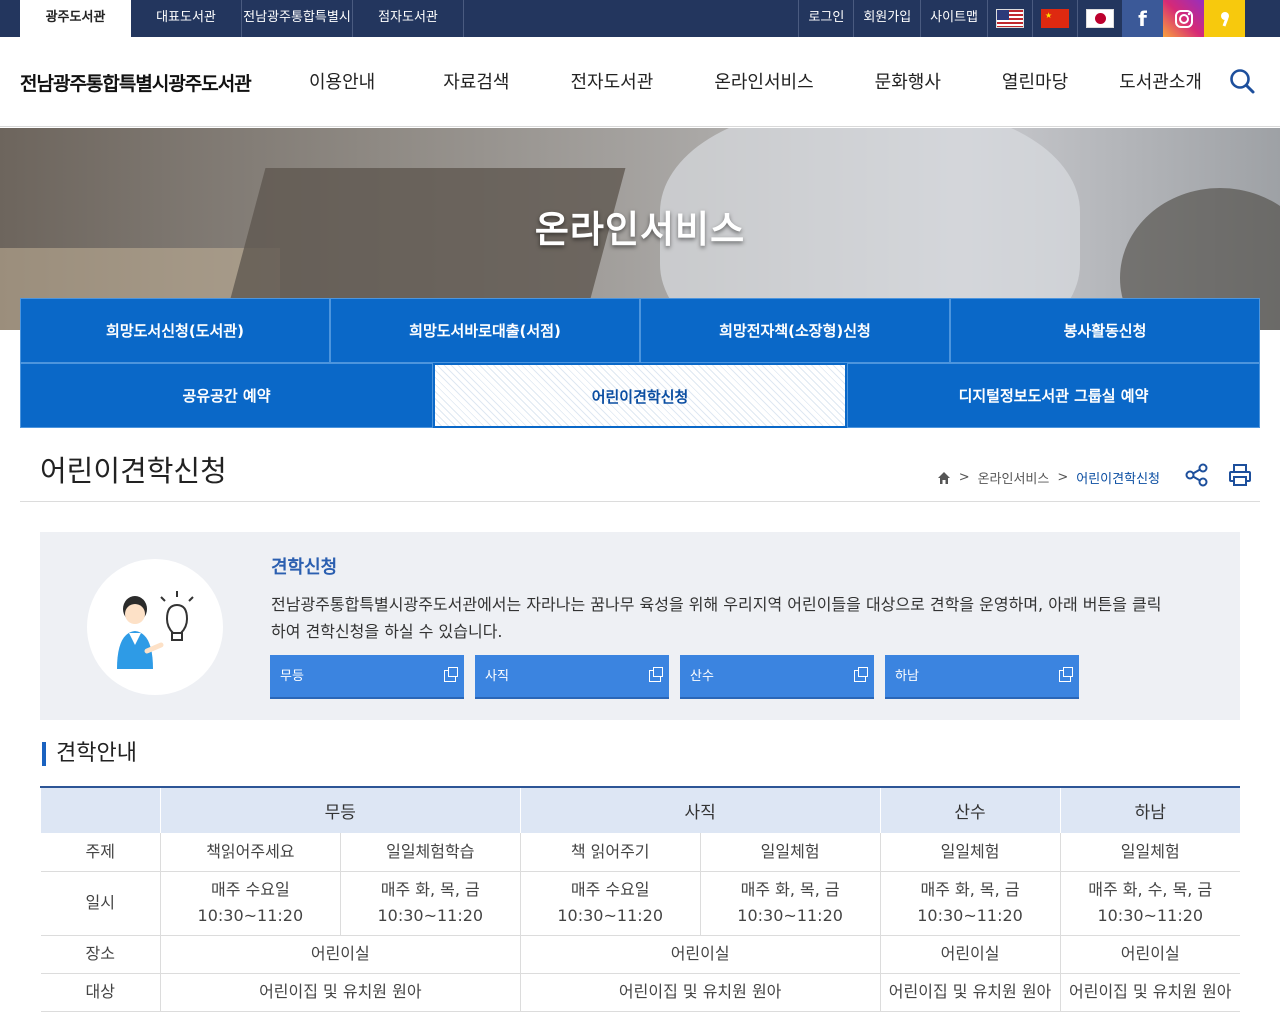  Describe the element at coordinates (1118, 479) in the screenshot. I see `breadcrumb-current: 어린이견학신청` at that location.